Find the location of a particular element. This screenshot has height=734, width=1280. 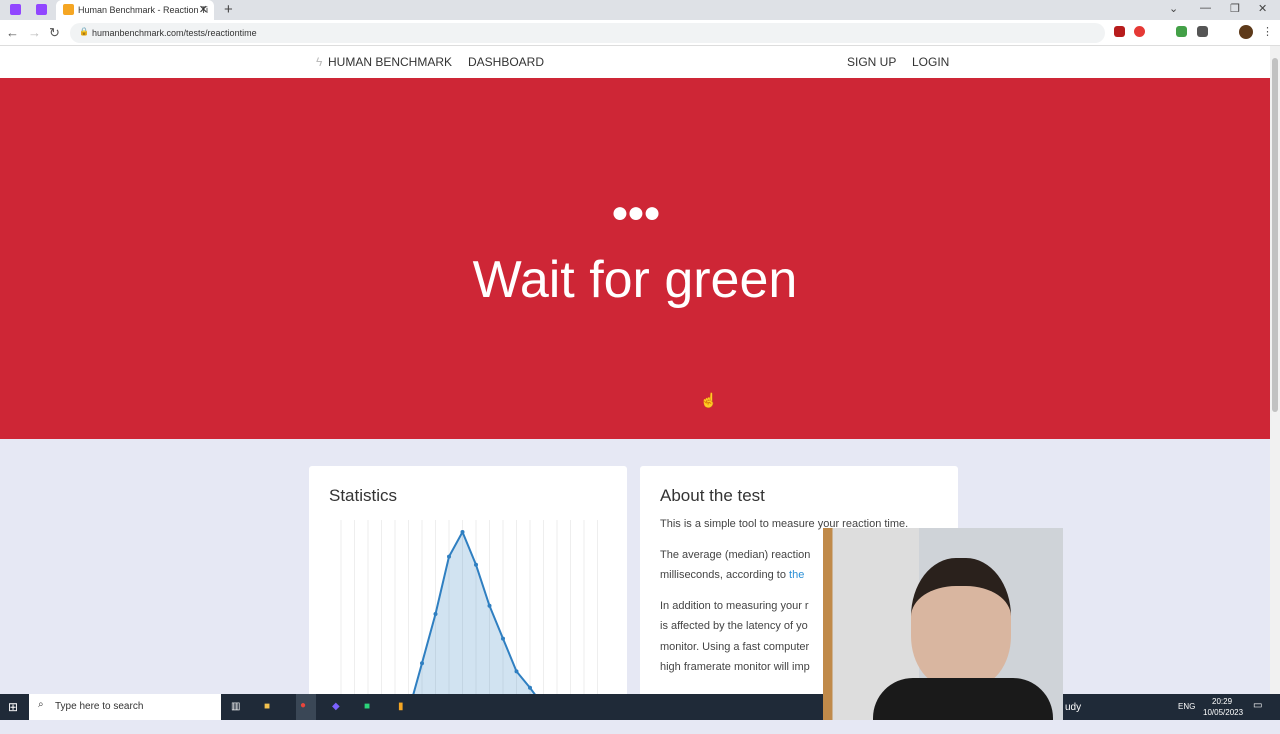

new-tab-button: + is located at coordinates (228, 9).